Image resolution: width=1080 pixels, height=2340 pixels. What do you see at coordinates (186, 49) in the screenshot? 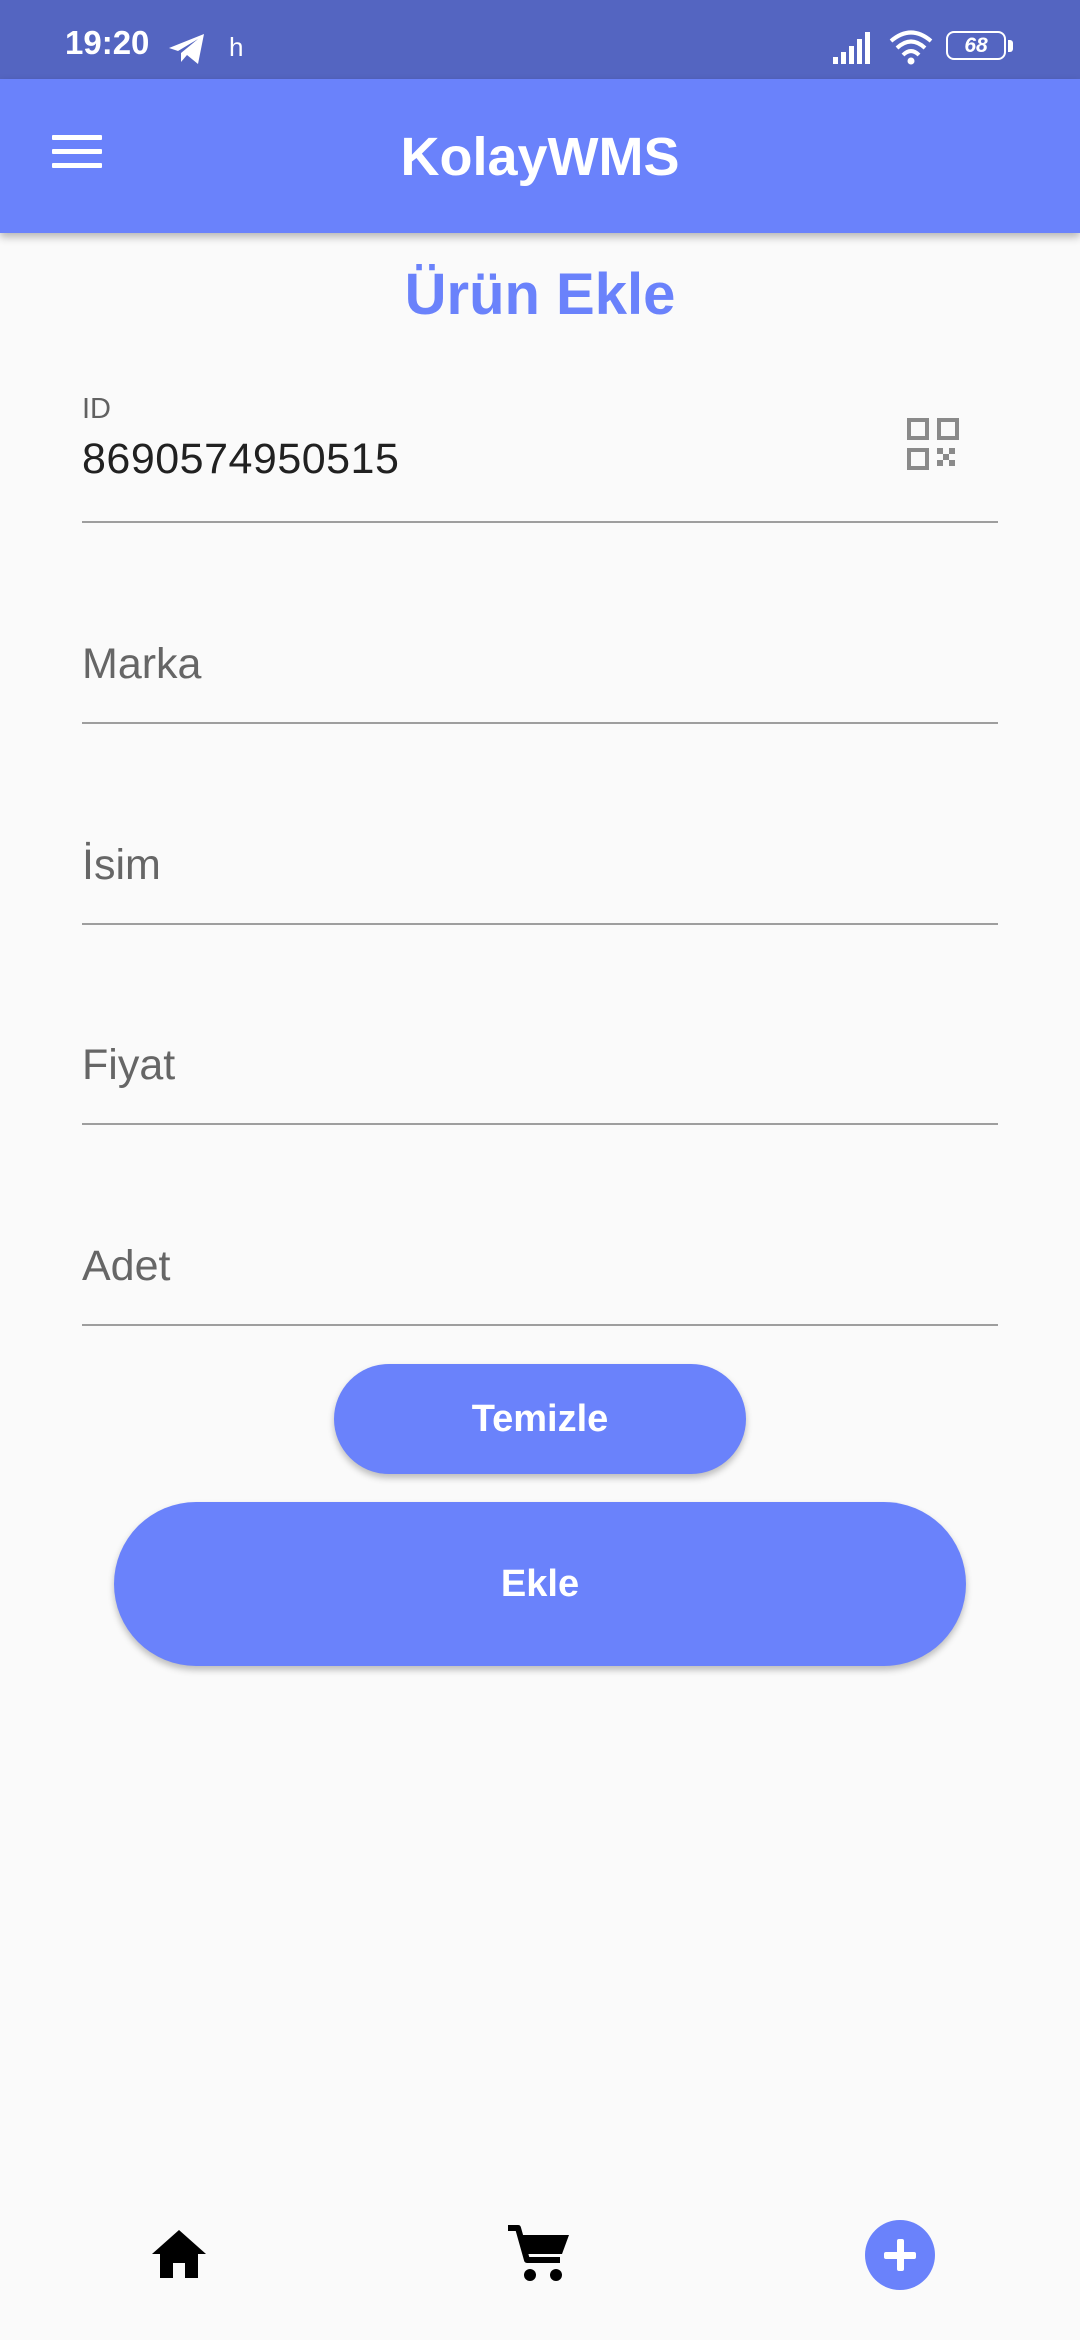
I see `telegram-icon` at bounding box center [186, 49].